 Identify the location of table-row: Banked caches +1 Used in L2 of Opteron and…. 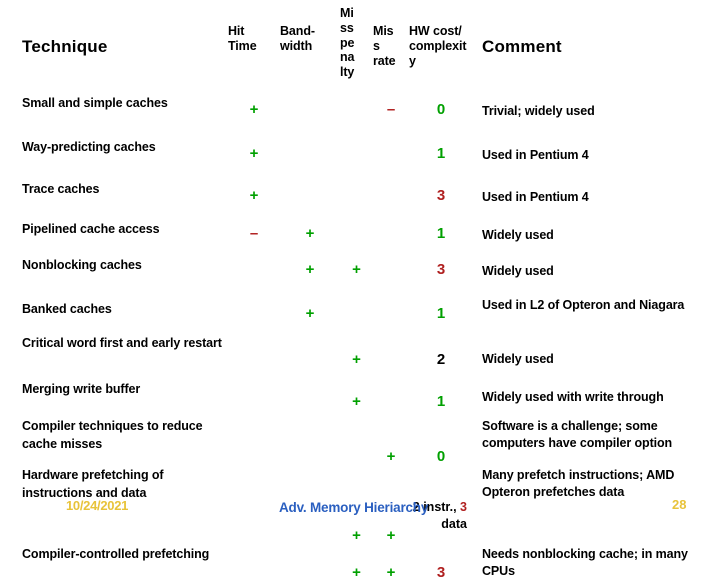
(360, 315).